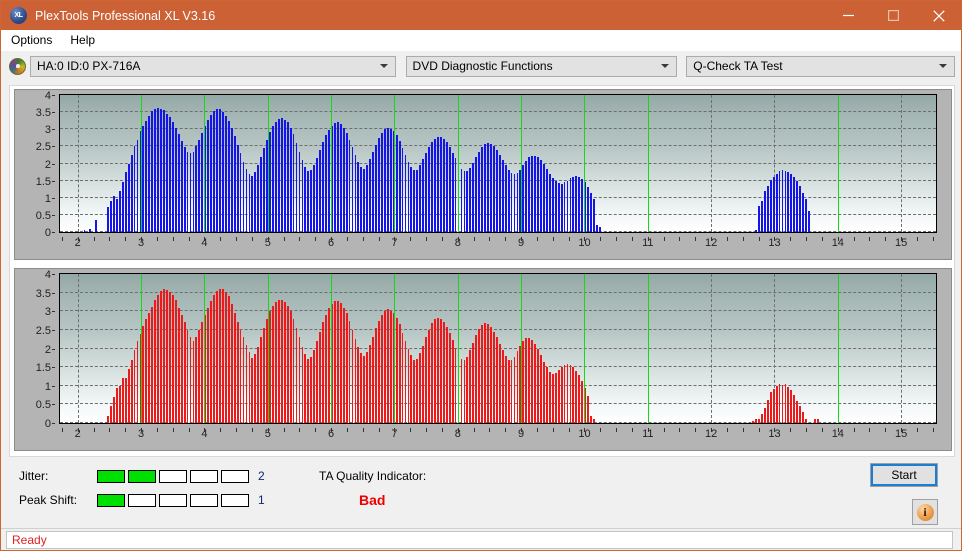  Describe the element at coordinates (35, 349) in the screenshot. I see `chart-bottom-y-axis: 0 0.5 1 1.5 2 2.5 3 3.5 4` at that location.